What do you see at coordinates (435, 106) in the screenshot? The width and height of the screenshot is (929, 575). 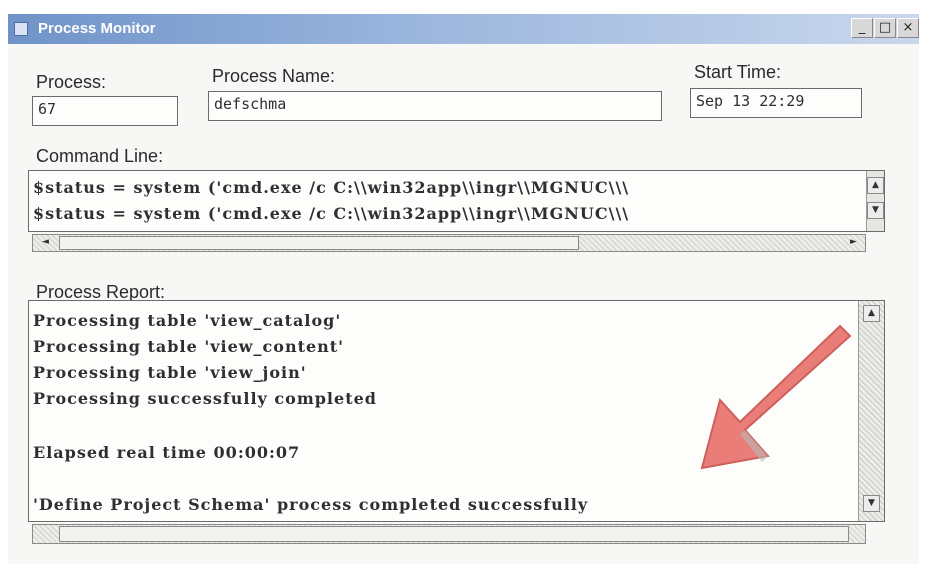 I see `process-name-field: defschma` at bounding box center [435, 106].